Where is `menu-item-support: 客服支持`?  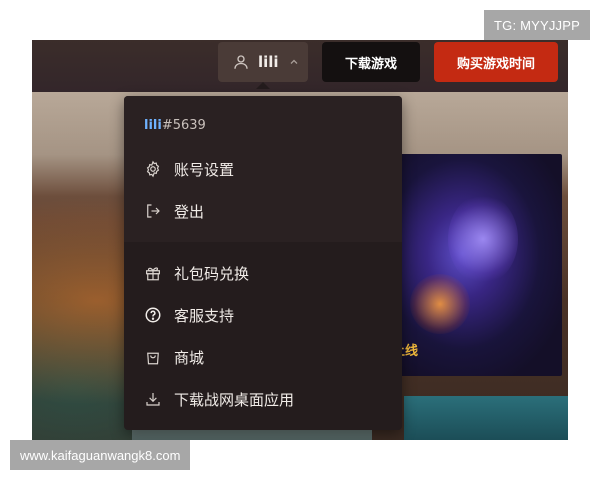
menu-item-support: 客服支持 is located at coordinates (264, 315).